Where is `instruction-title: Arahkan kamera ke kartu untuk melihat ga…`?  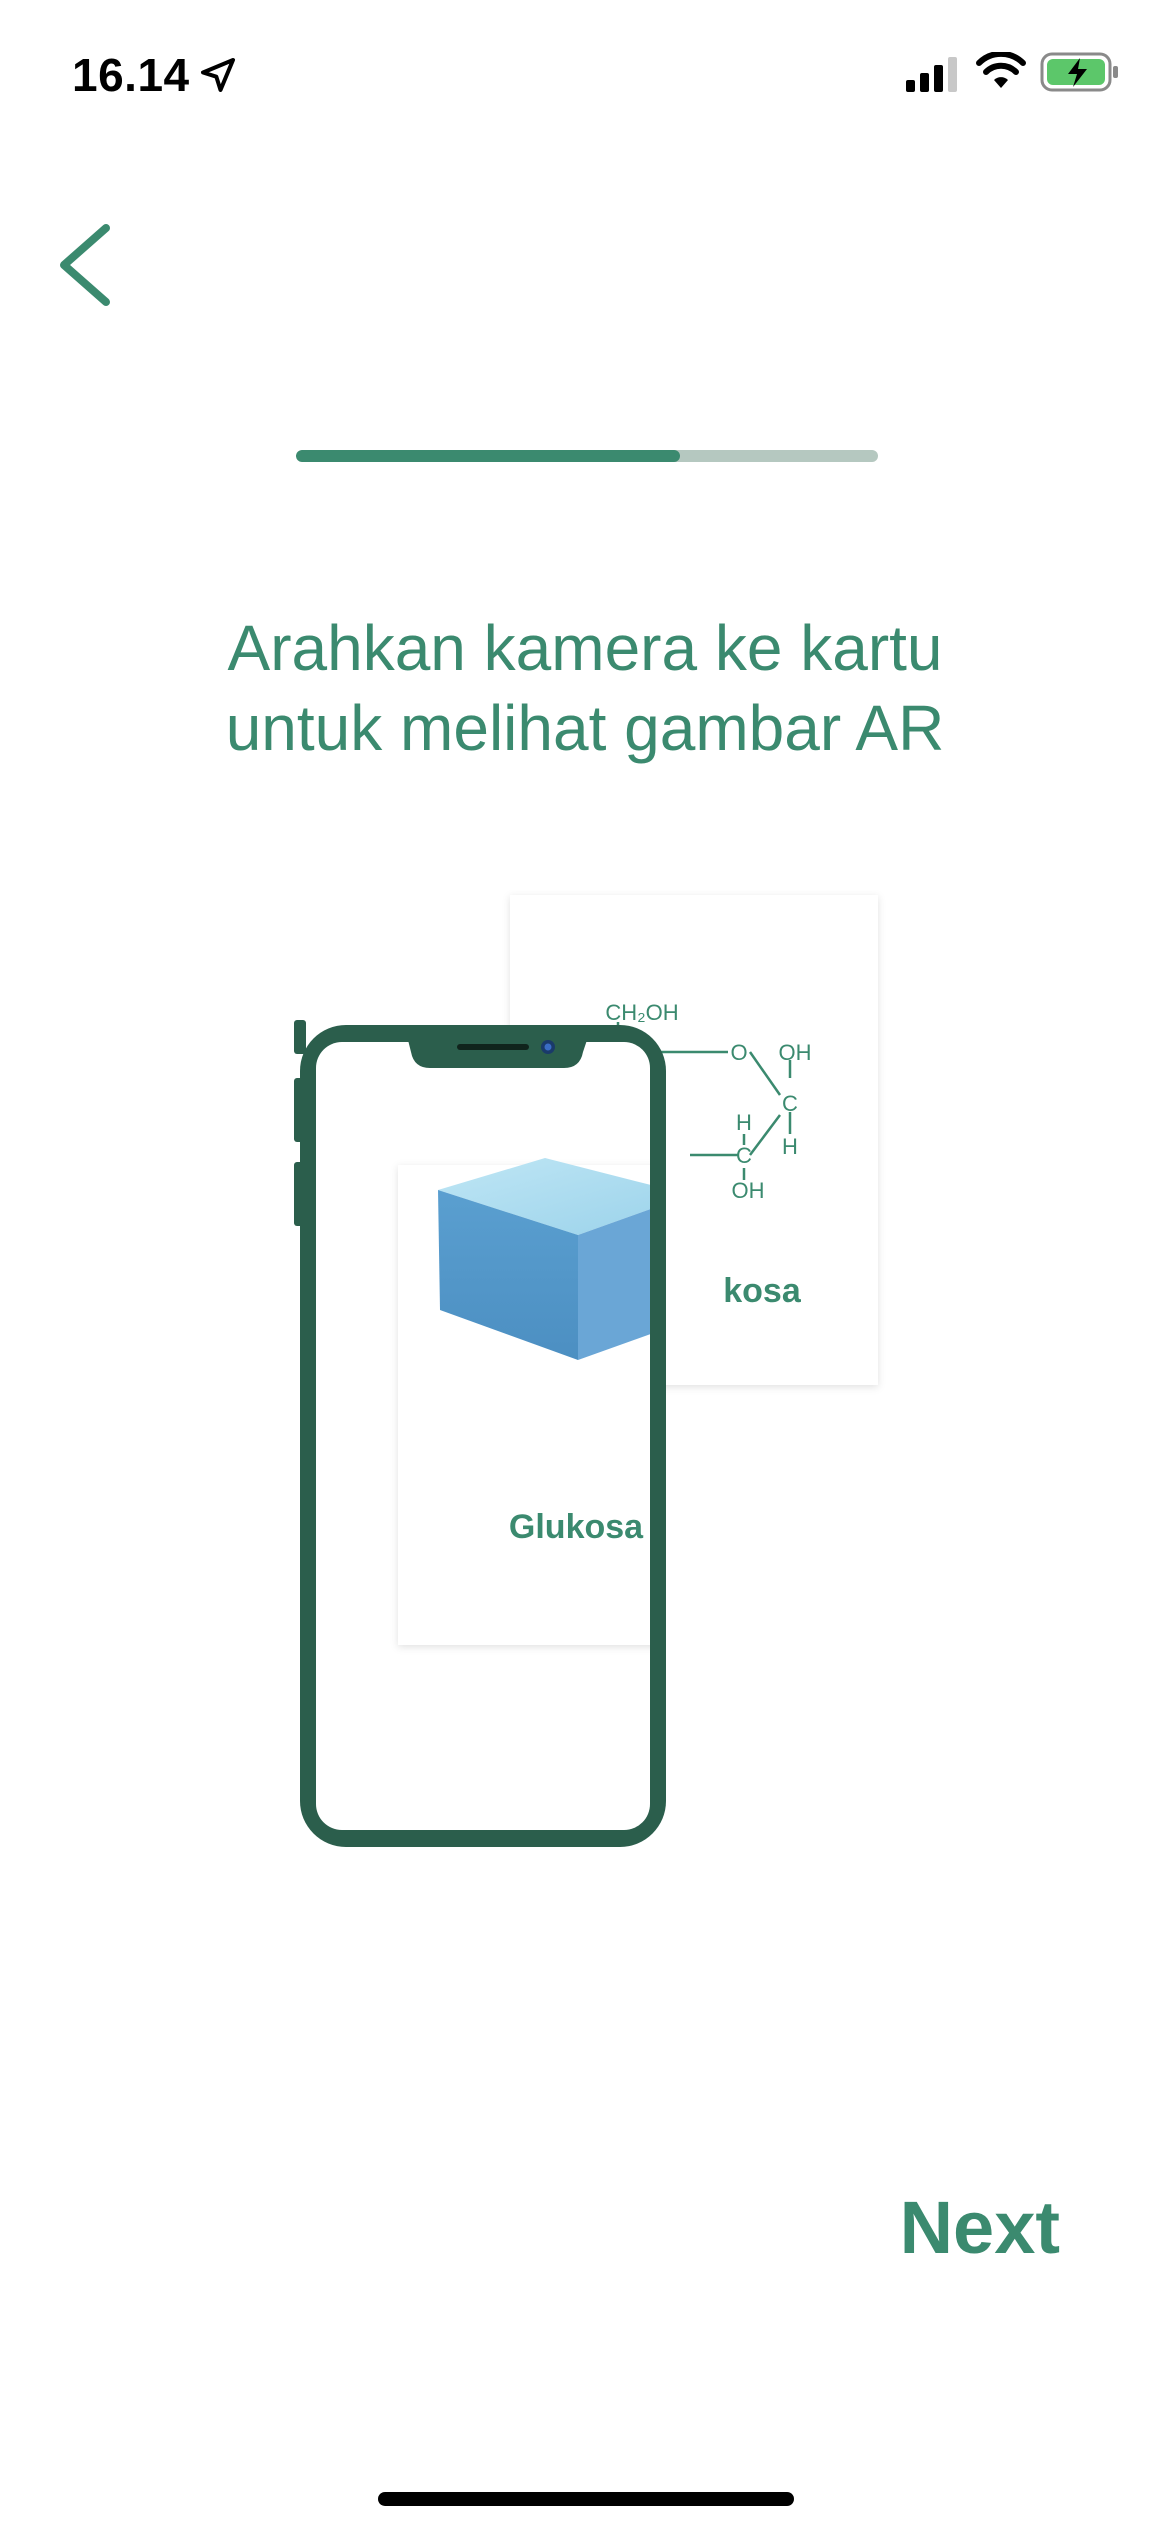
instruction-title: Arahkan kamera ke kartu untuk melihat ga… is located at coordinates (585, 688).